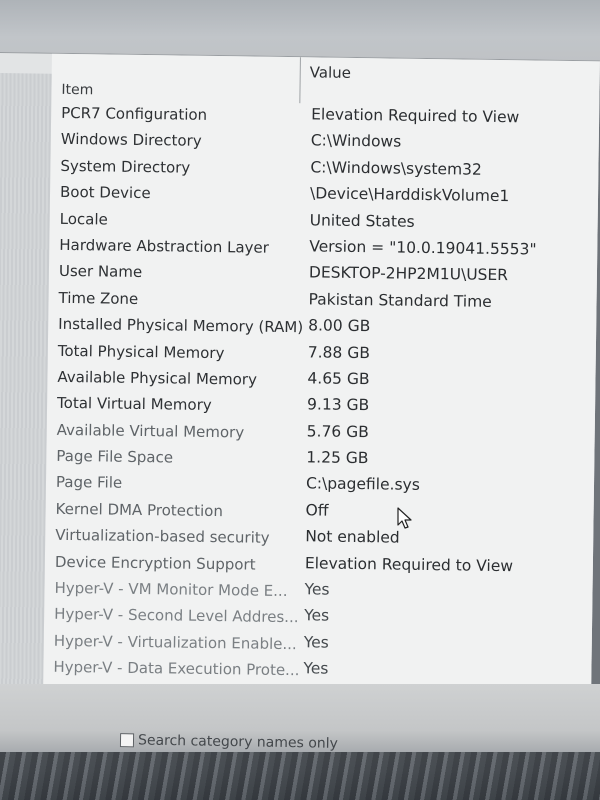 The width and height of the screenshot is (600, 800). Describe the element at coordinates (423, 248) in the screenshot. I see `row-value: Version = "10.0.19041.5553"` at that location.